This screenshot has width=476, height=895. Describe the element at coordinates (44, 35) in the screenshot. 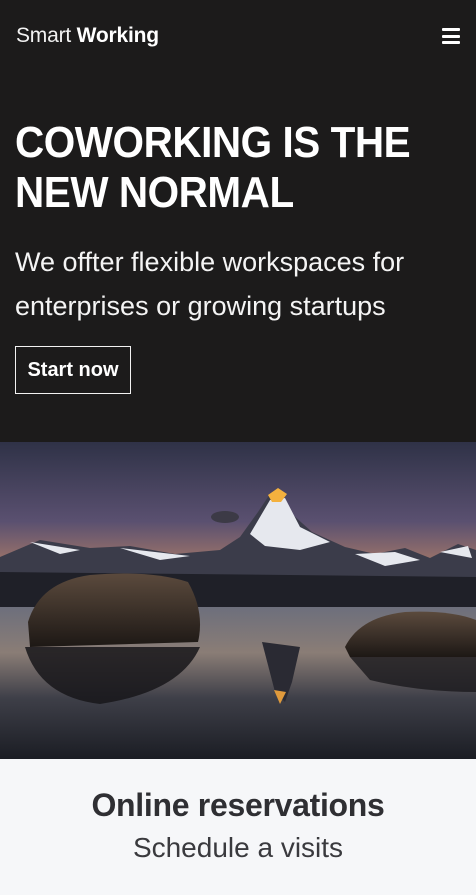

I see `brand-light: Smart` at that location.